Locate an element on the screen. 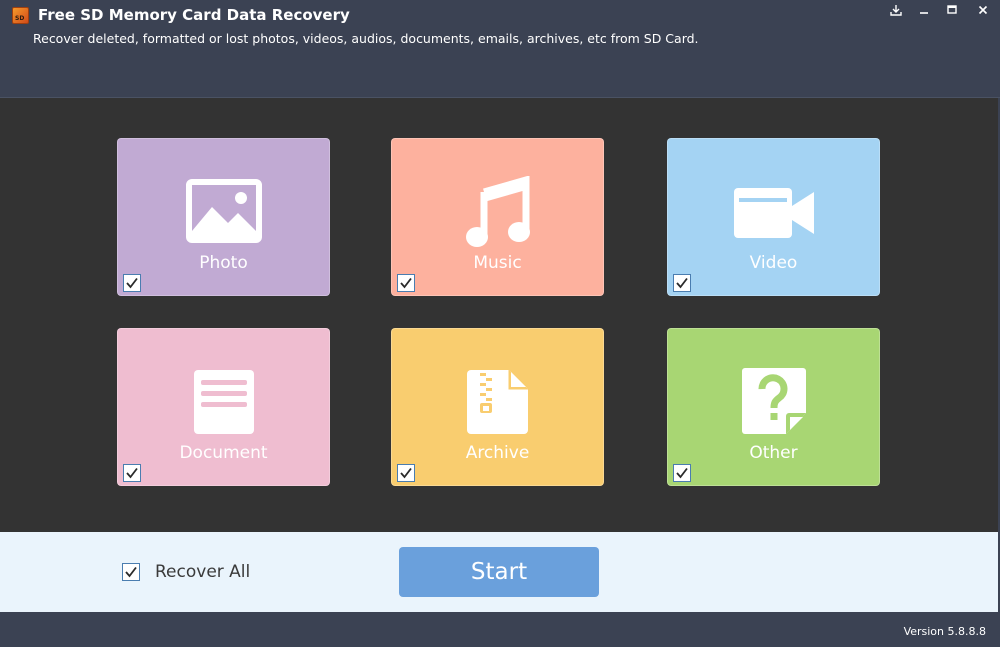 The height and width of the screenshot is (647, 1000). category-label-music: Music is located at coordinates (497, 263).